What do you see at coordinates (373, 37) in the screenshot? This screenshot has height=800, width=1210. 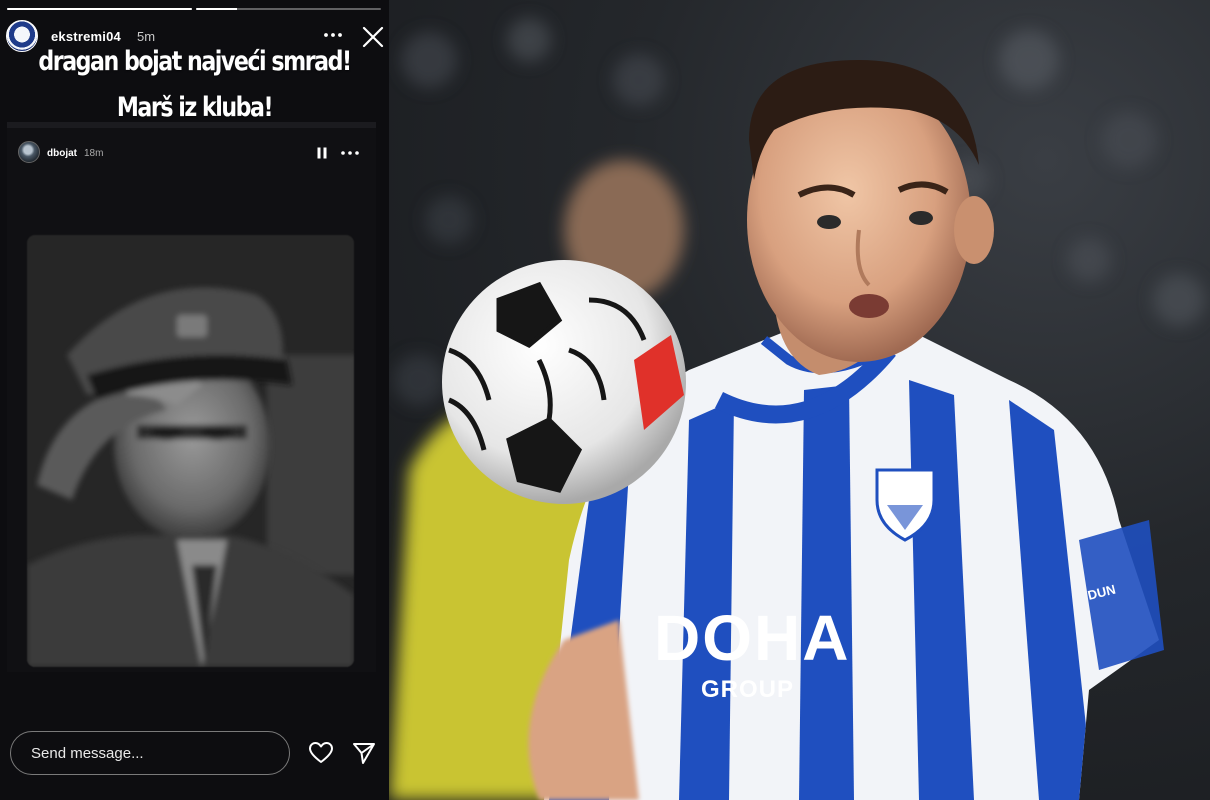 I see `close-icon` at bounding box center [373, 37].